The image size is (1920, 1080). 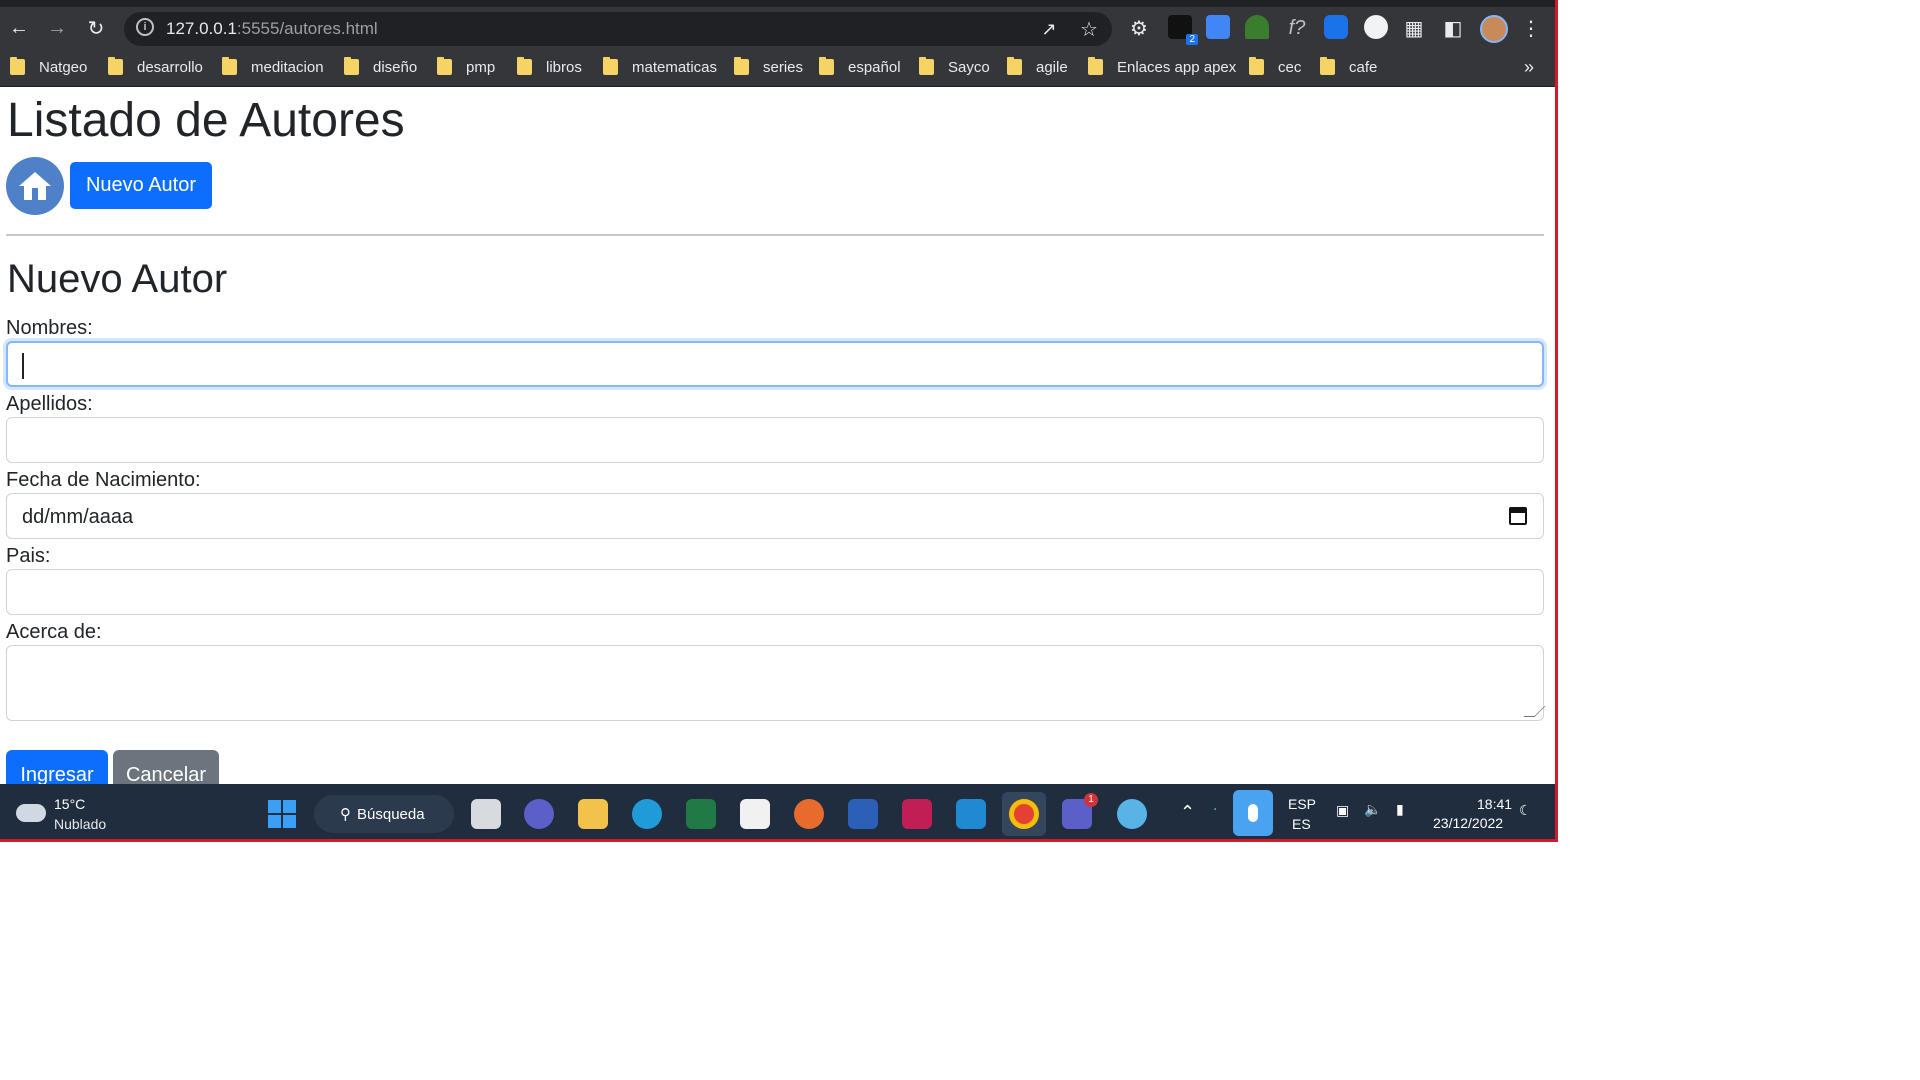 What do you see at coordinates (1187, 812) in the screenshot?
I see `tray-chevron-up-icon: ⌃` at bounding box center [1187, 812].